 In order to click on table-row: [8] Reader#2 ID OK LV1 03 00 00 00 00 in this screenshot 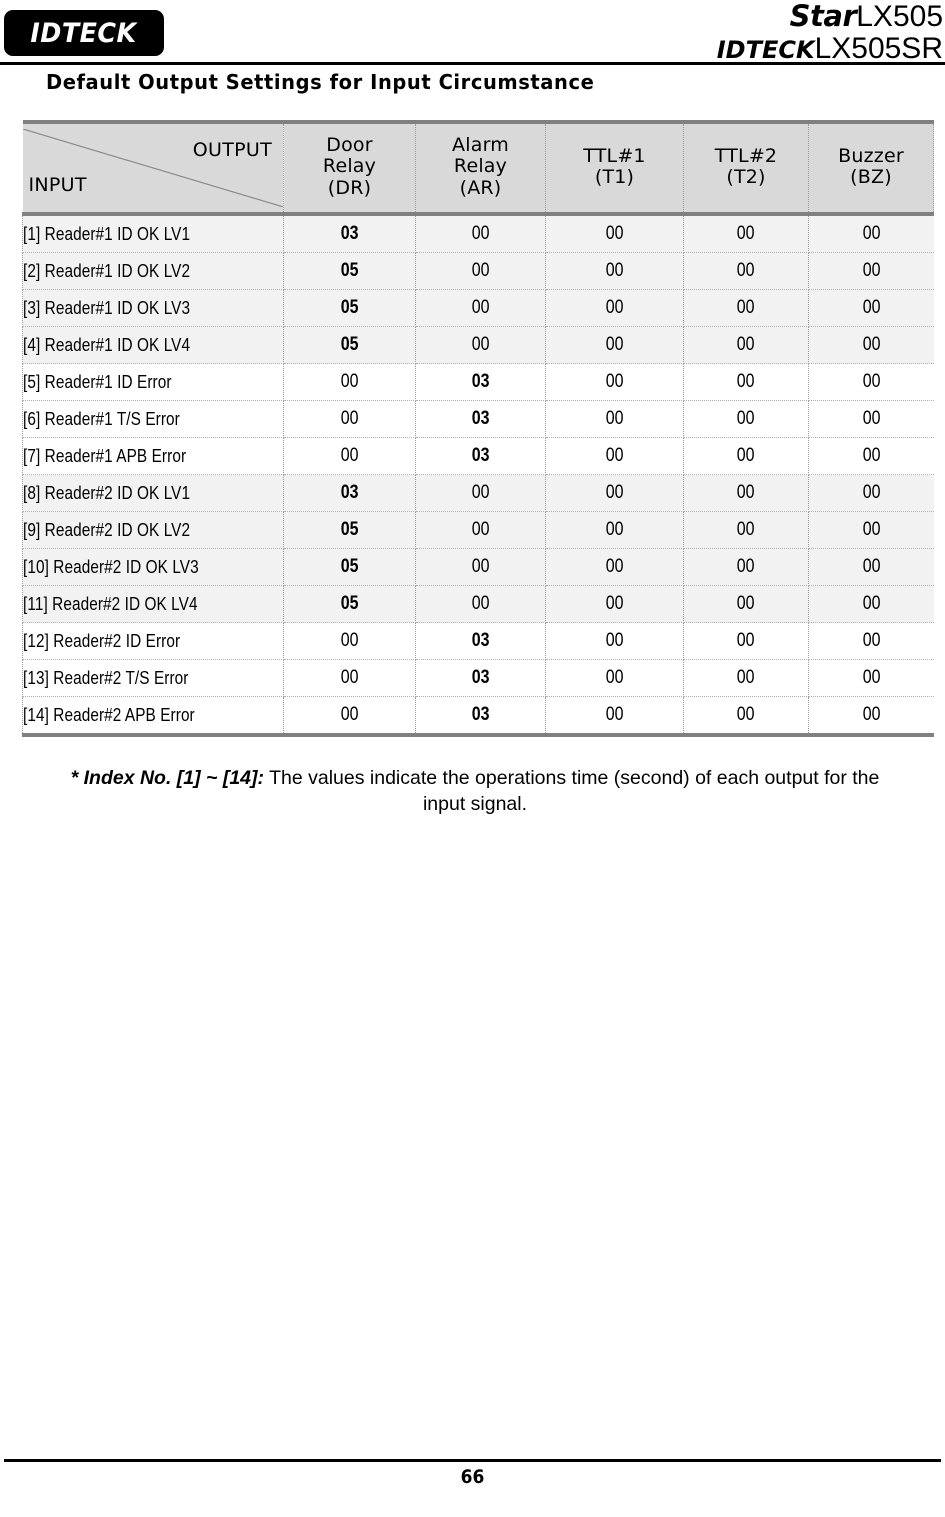, I will do `click(478, 493)`.